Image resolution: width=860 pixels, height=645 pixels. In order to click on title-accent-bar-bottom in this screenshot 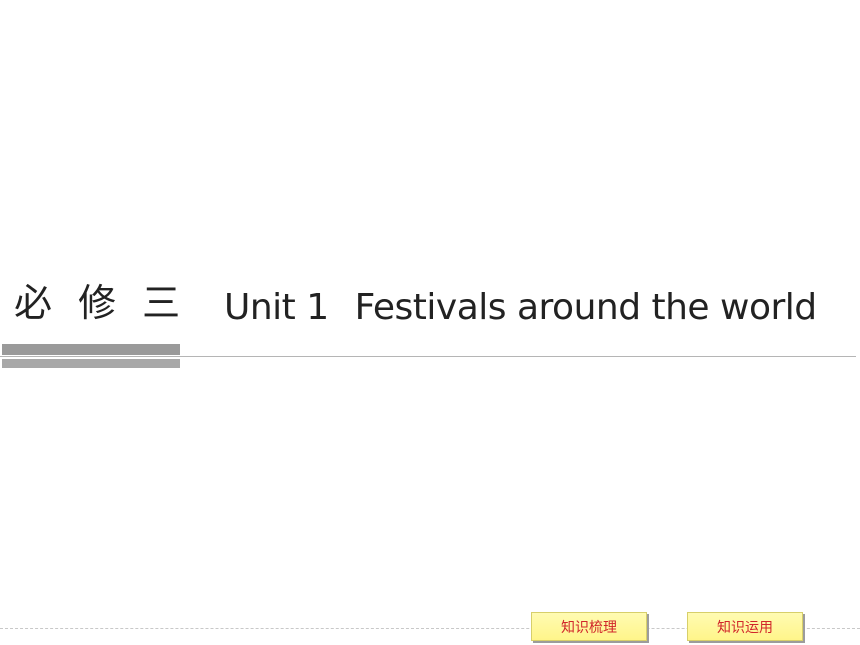, I will do `click(91, 363)`.